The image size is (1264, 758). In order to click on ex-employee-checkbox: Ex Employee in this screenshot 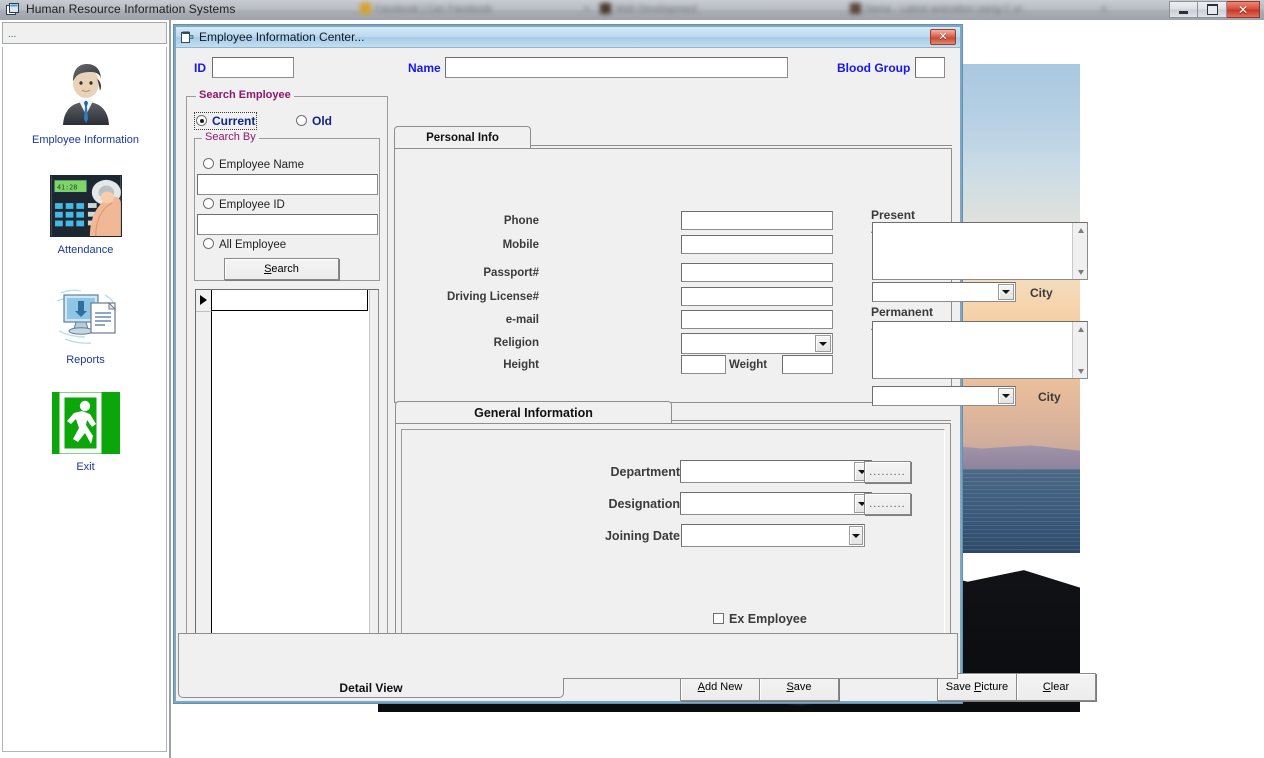, I will do `click(760, 619)`.